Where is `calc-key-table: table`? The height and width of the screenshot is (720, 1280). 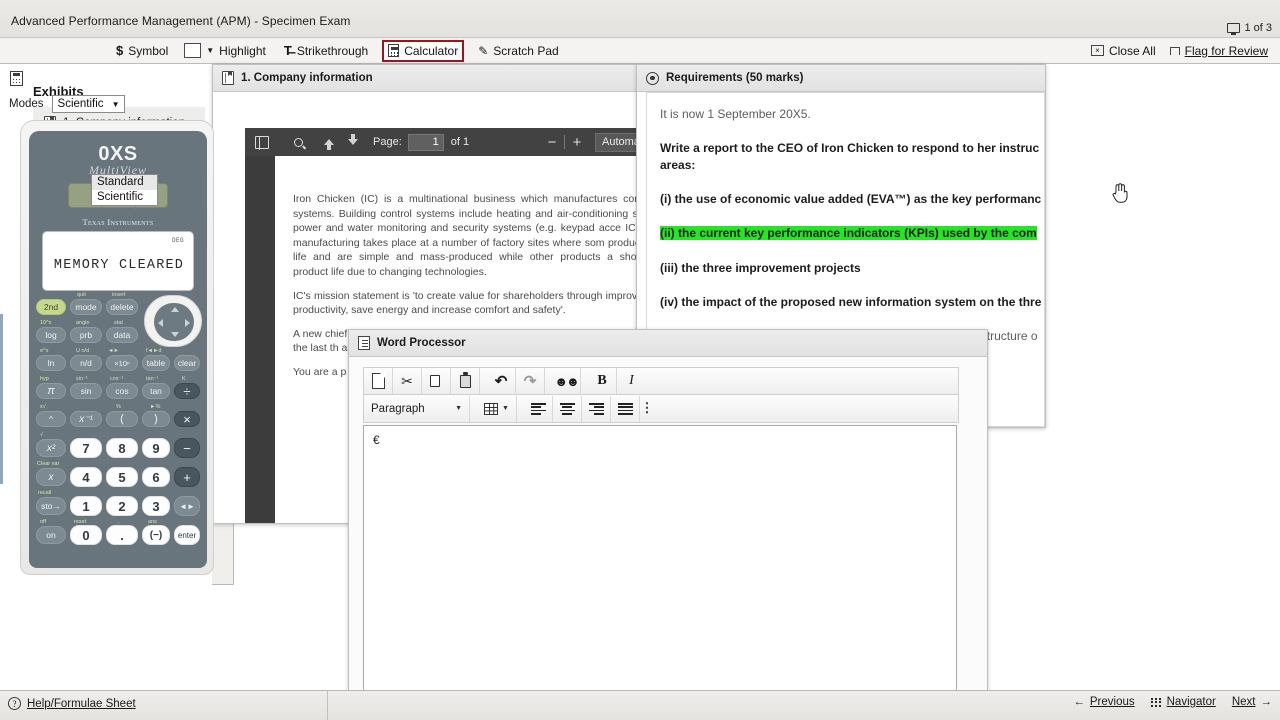 calc-key-table: table is located at coordinates (156, 363).